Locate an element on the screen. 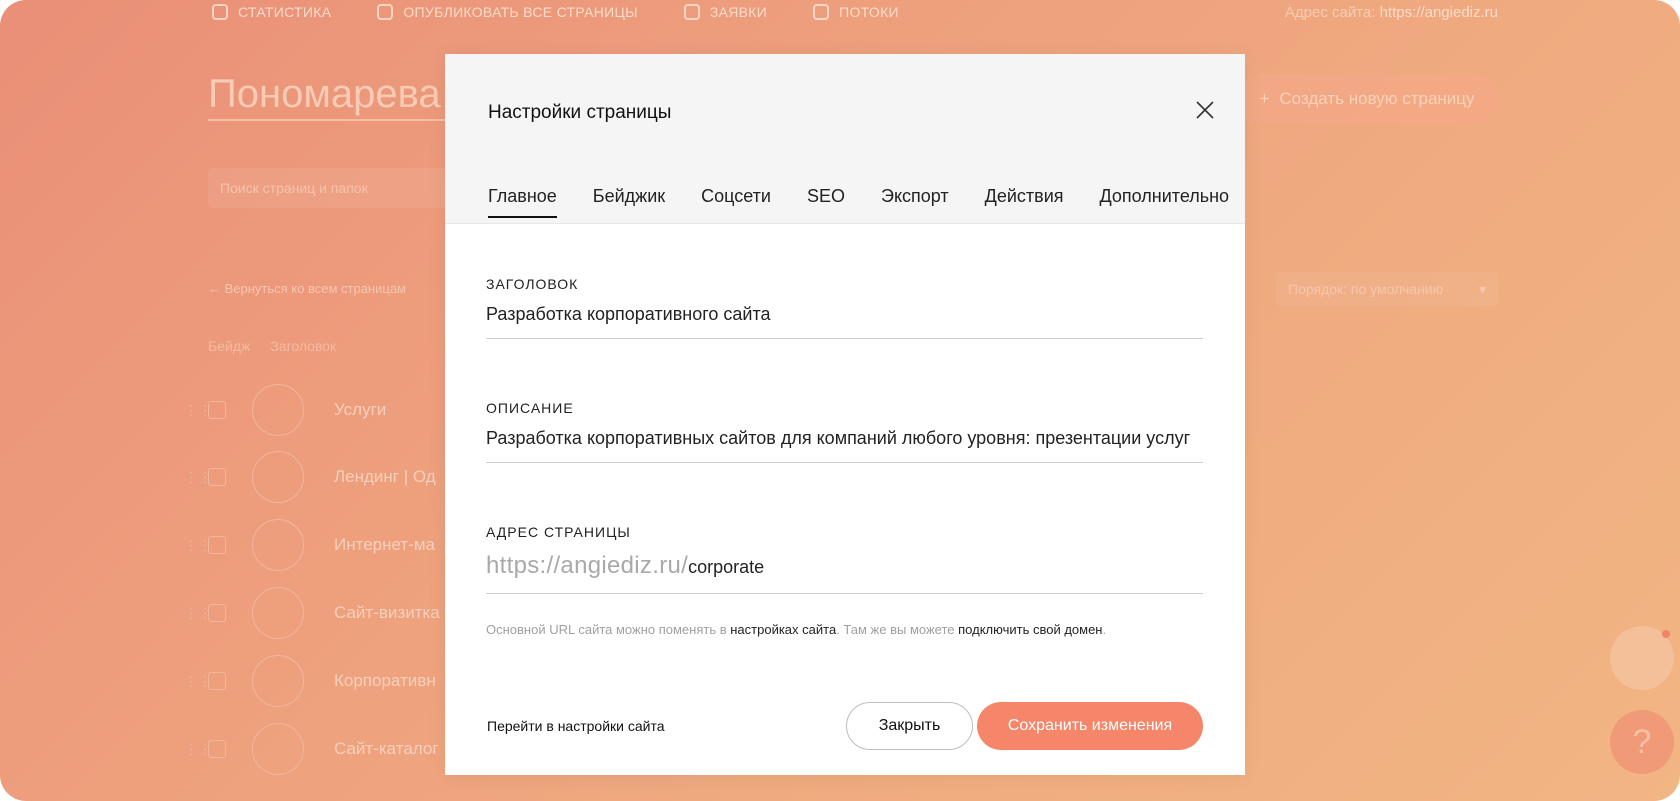 This screenshot has width=1680, height=801. tab-seo: SEO is located at coordinates (826, 202).